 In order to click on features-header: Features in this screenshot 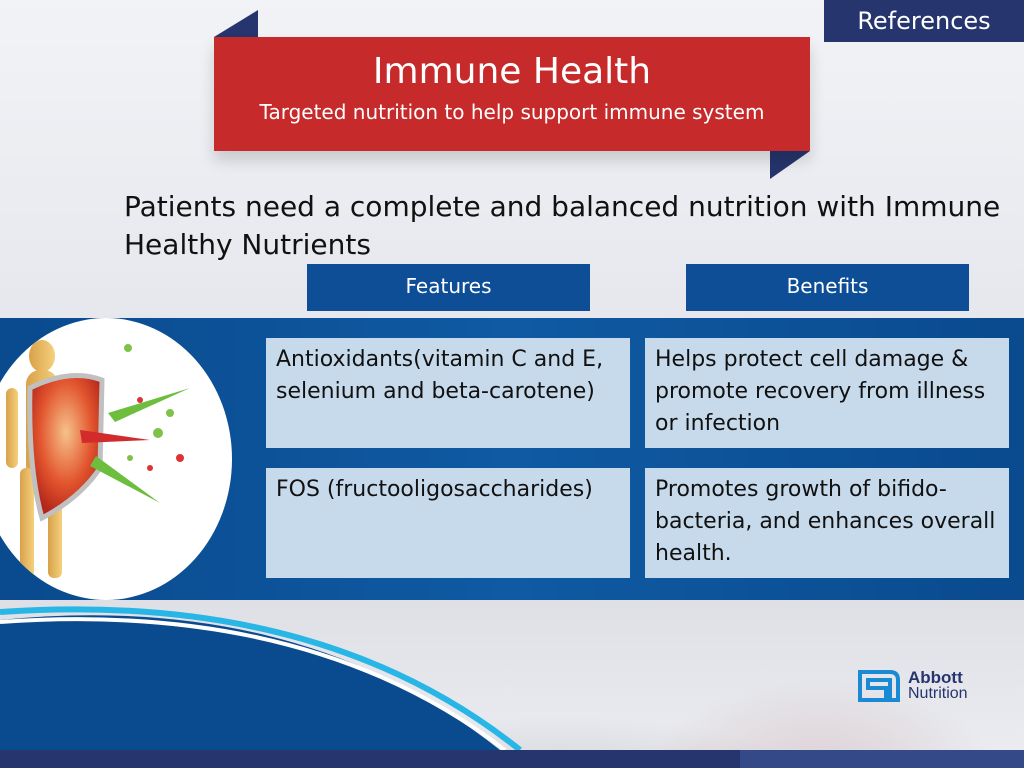, I will do `click(448, 287)`.